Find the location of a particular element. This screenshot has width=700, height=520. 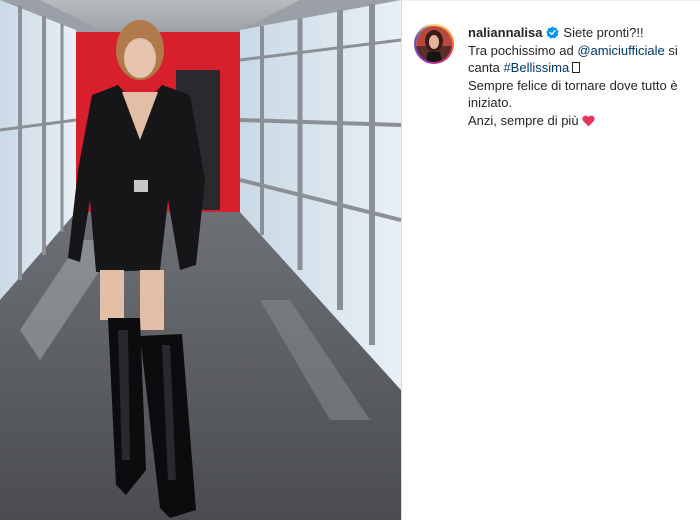

caption-line-6: Anzi, sempre di più is located at coordinates (584, 121).